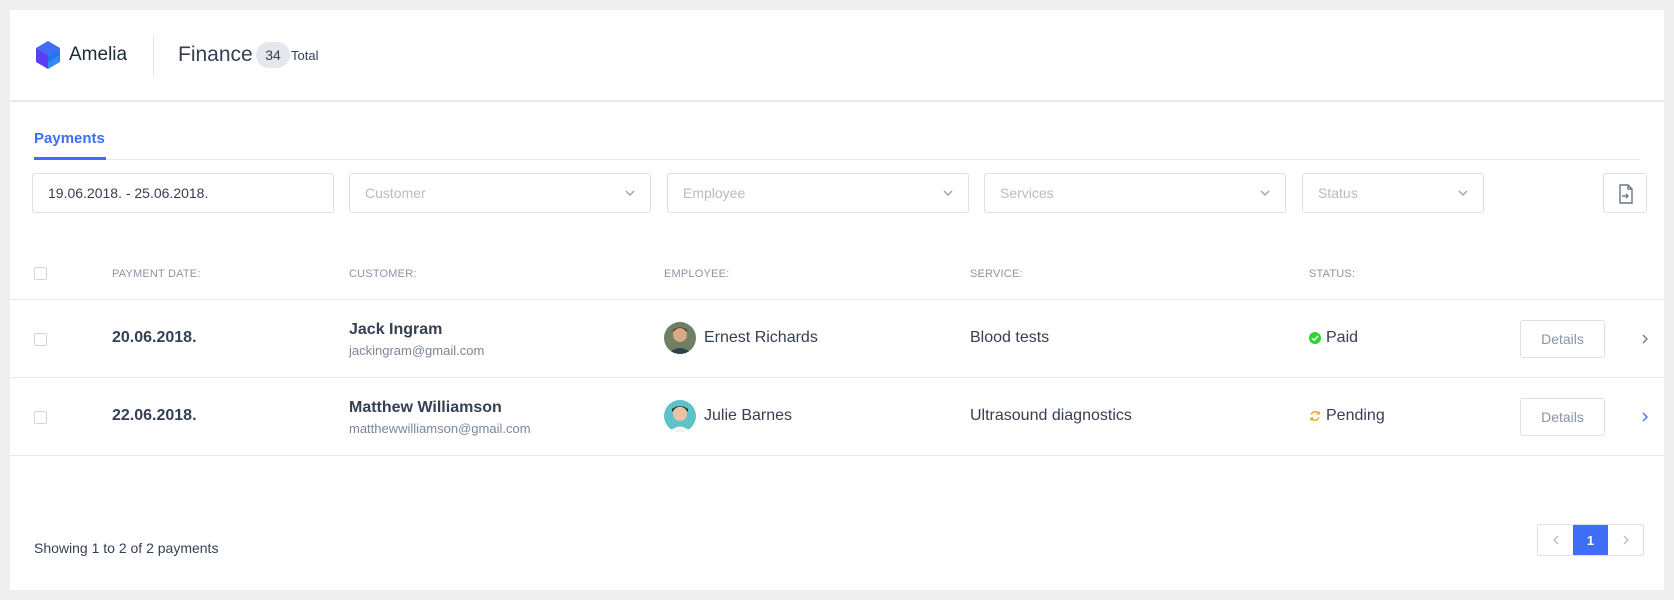 This screenshot has height=600, width=1674. I want to click on employee-name: Julie Barnes, so click(748, 415).